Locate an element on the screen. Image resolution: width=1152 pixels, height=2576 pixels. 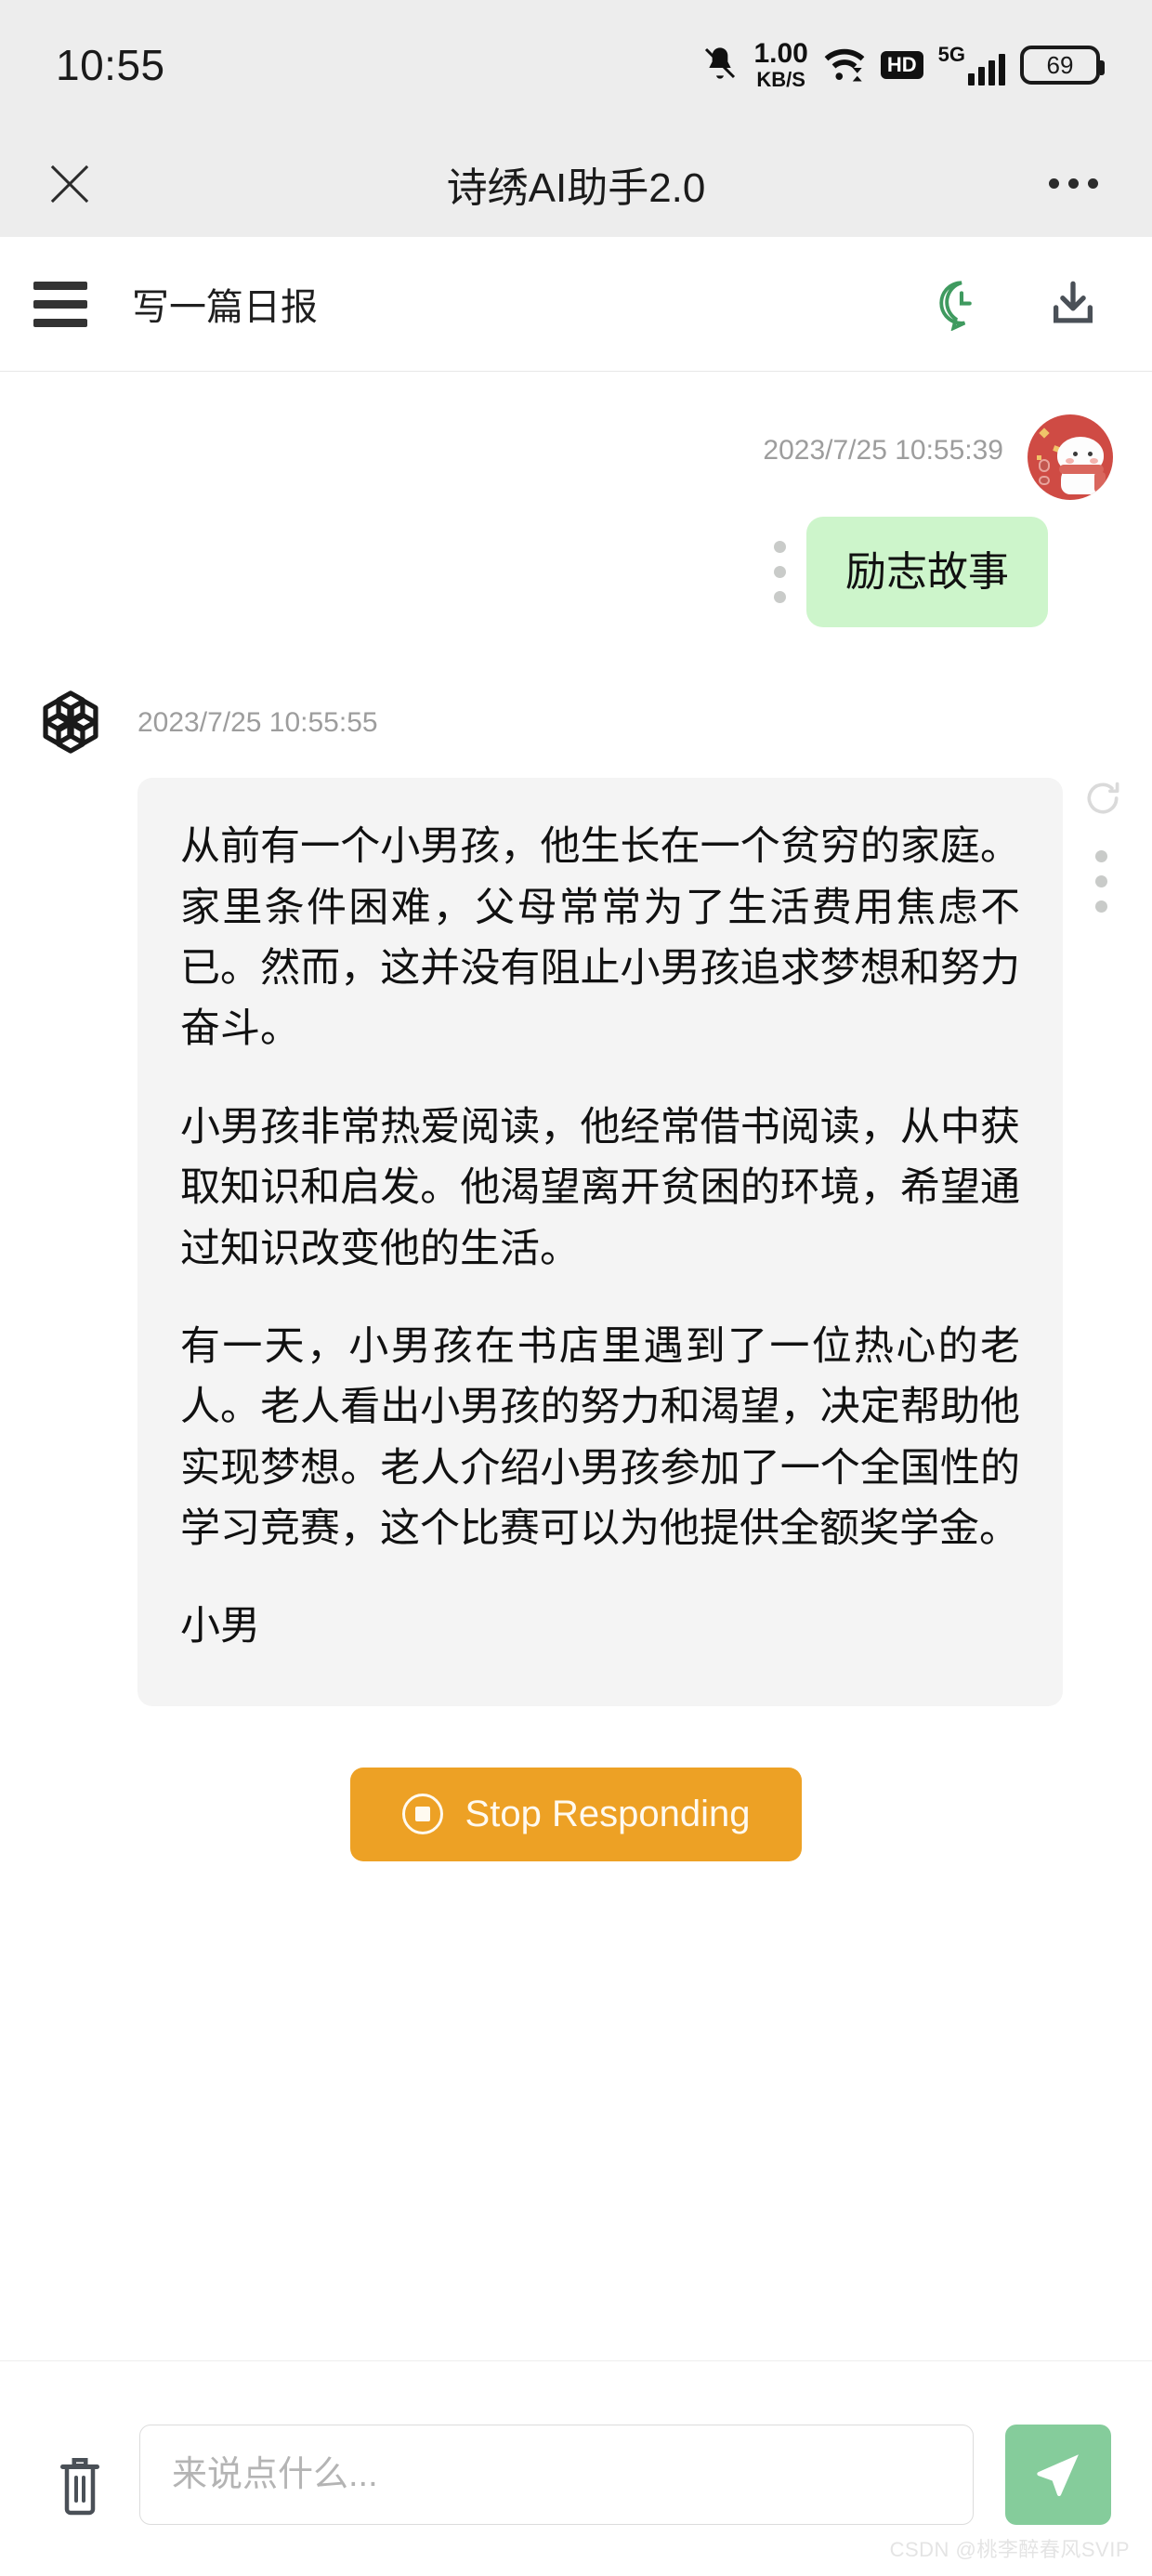
hd-icon: HD is located at coordinates (901, 65).